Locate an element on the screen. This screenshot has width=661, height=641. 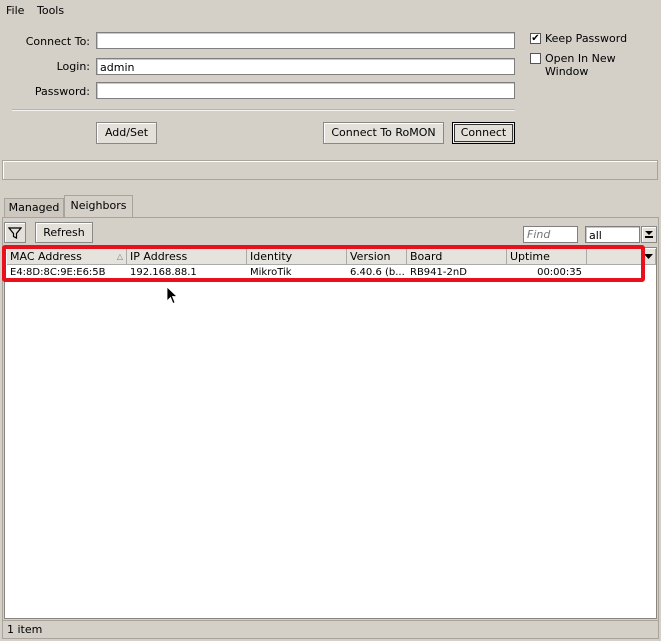
find-input is located at coordinates (550, 234).